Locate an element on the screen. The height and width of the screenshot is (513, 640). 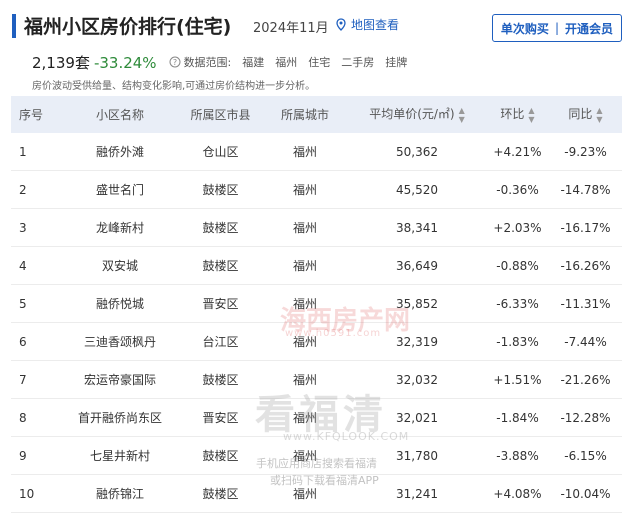
col-header-yoy: 同比 ▲ ▼ is located at coordinates (585, 114).